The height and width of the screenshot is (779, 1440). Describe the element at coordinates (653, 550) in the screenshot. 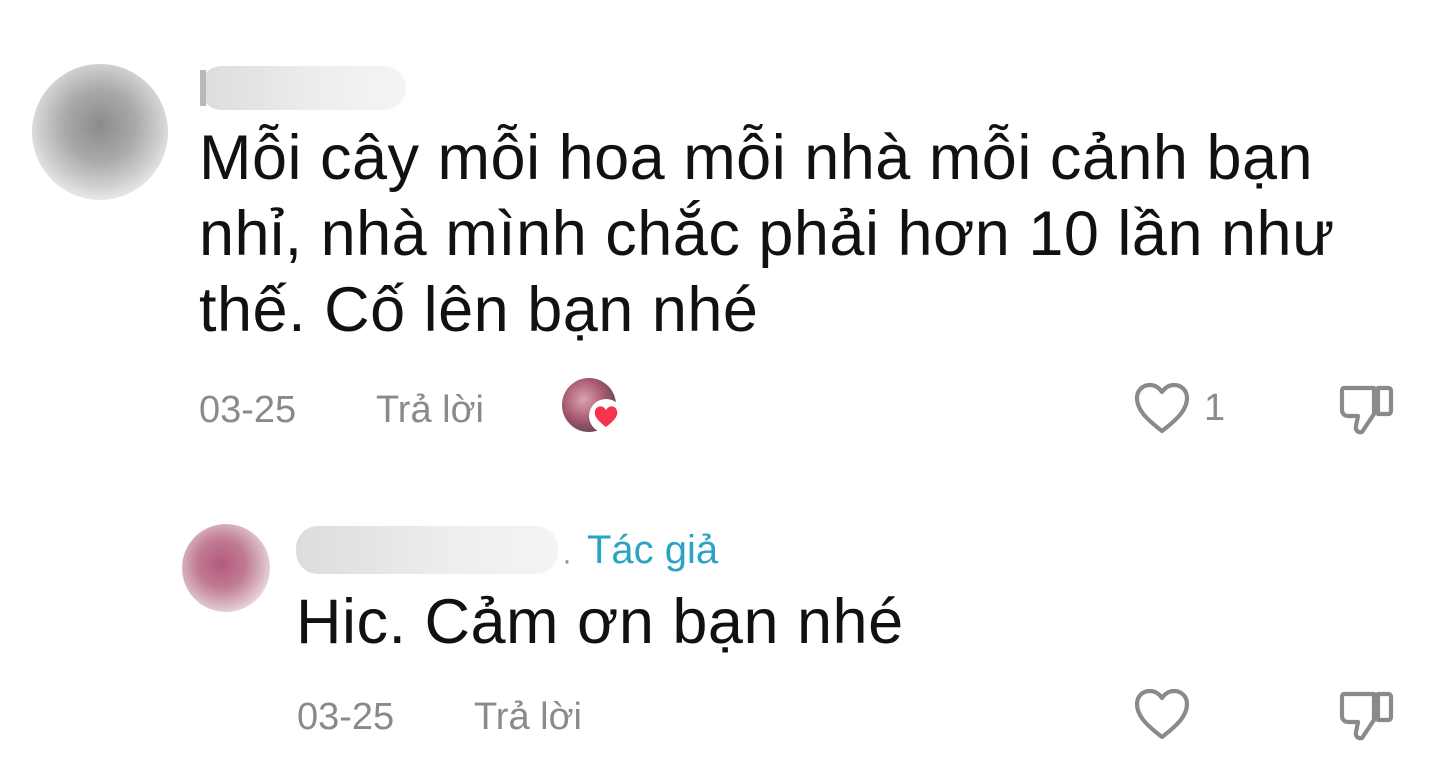

I see `author-badge: Tác giả` at that location.